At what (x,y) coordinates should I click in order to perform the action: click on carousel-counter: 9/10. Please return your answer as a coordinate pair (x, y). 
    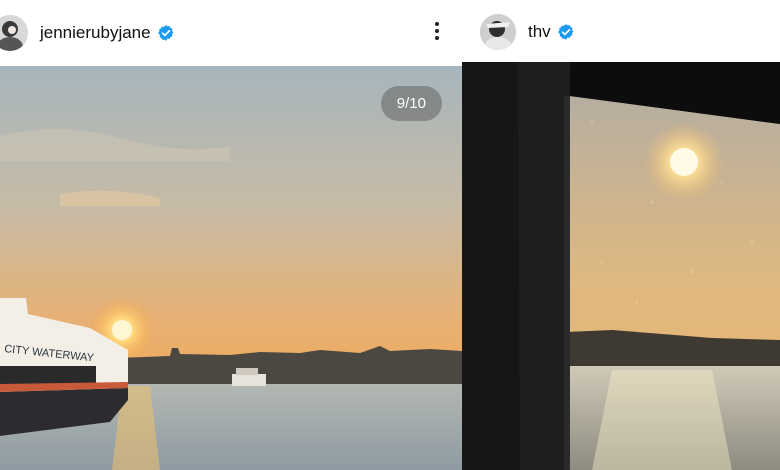
    Looking at the image, I should click on (411, 103).